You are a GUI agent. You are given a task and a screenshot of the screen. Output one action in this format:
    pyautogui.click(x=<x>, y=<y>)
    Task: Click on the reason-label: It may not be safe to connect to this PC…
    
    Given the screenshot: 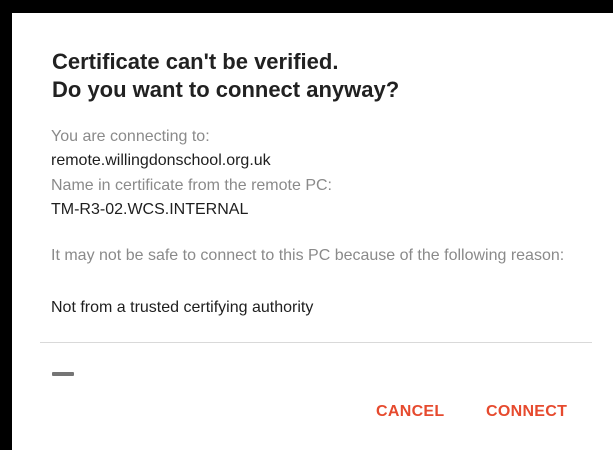 What is the action you would take?
    pyautogui.click(x=308, y=255)
    